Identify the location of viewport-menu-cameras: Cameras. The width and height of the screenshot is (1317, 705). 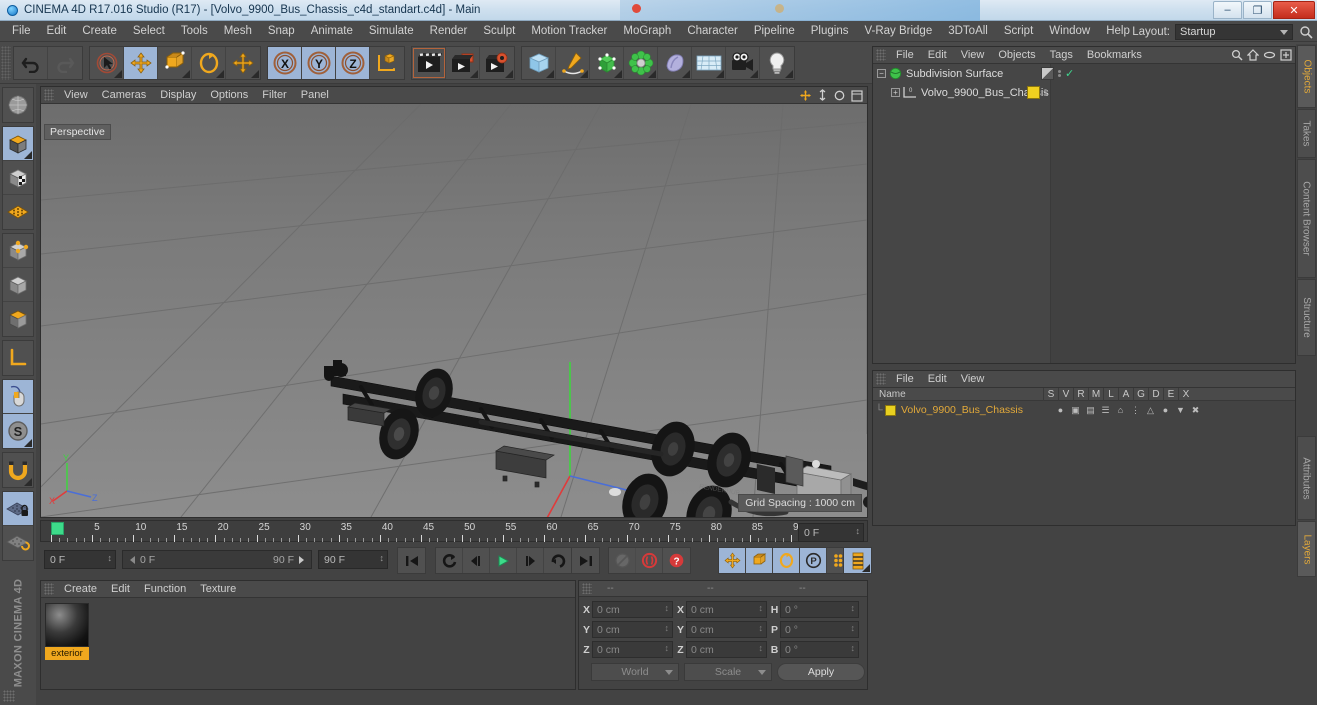
(124, 95).